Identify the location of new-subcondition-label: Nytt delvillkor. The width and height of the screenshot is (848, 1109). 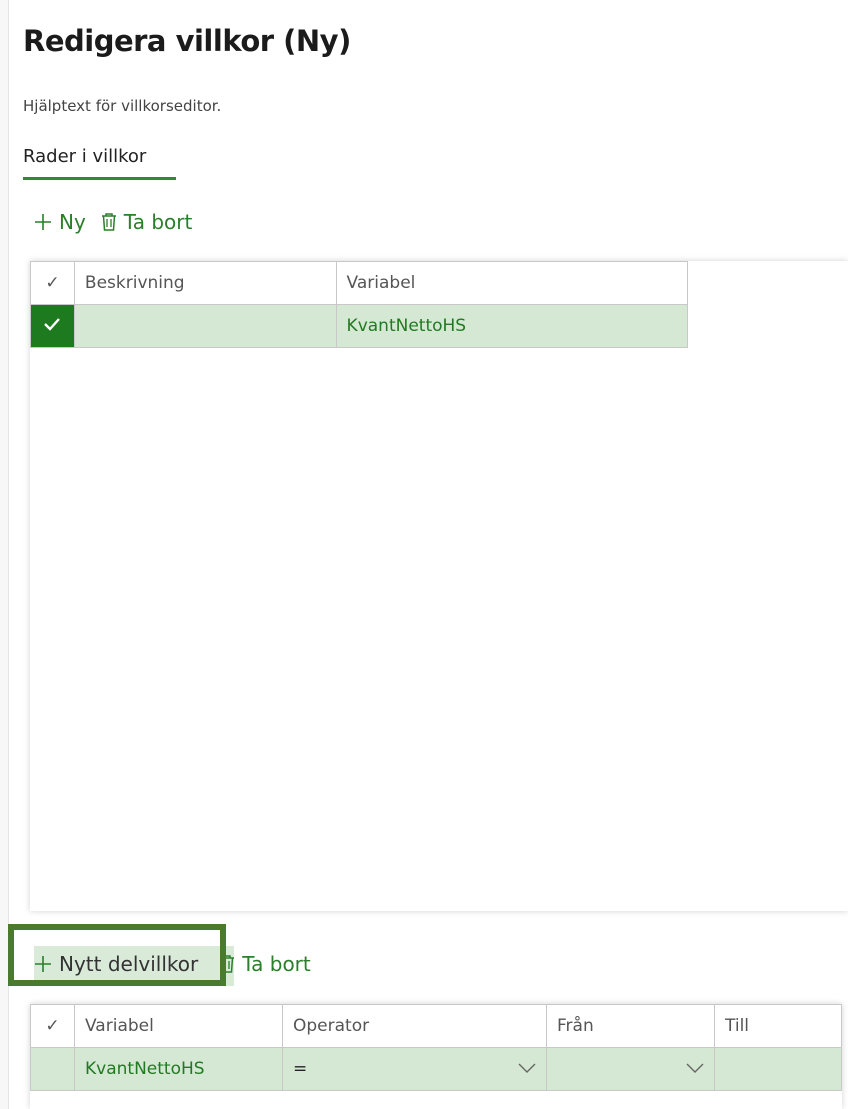
(129, 964).